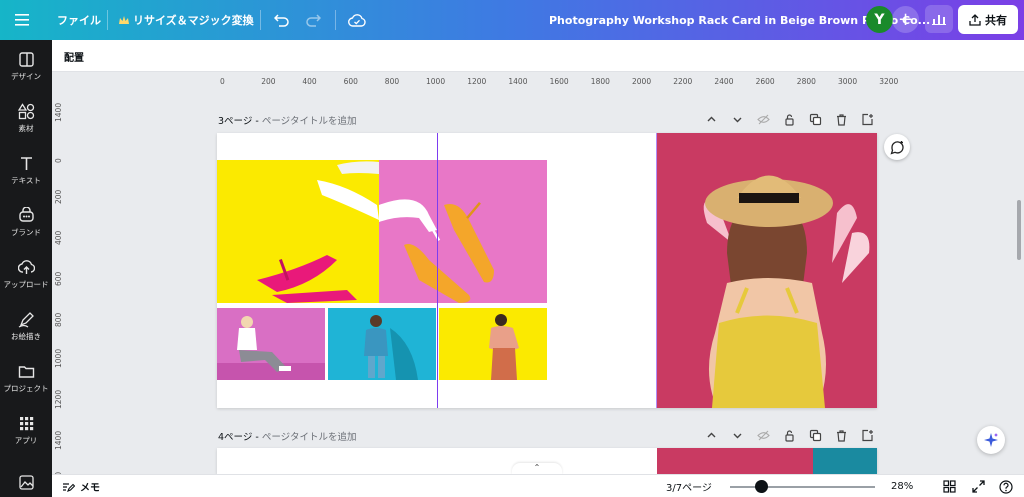 The width and height of the screenshot is (1024, 497). Describe the element at coordinates (806, 81) in the screenshot. I see `ruler-tick-label: 2800` at that location.